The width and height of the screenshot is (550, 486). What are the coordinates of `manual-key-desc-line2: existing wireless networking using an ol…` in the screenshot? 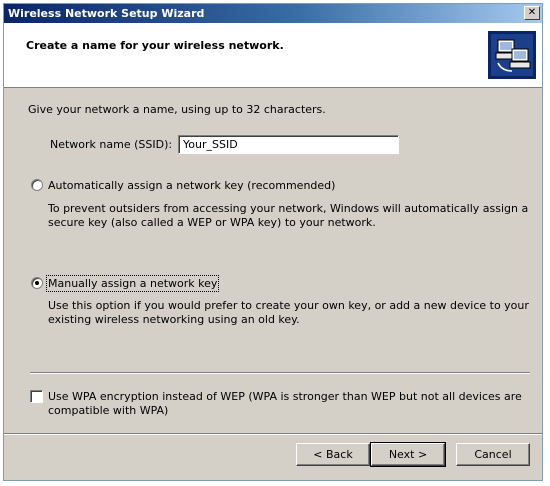 It's located at (174, 319).